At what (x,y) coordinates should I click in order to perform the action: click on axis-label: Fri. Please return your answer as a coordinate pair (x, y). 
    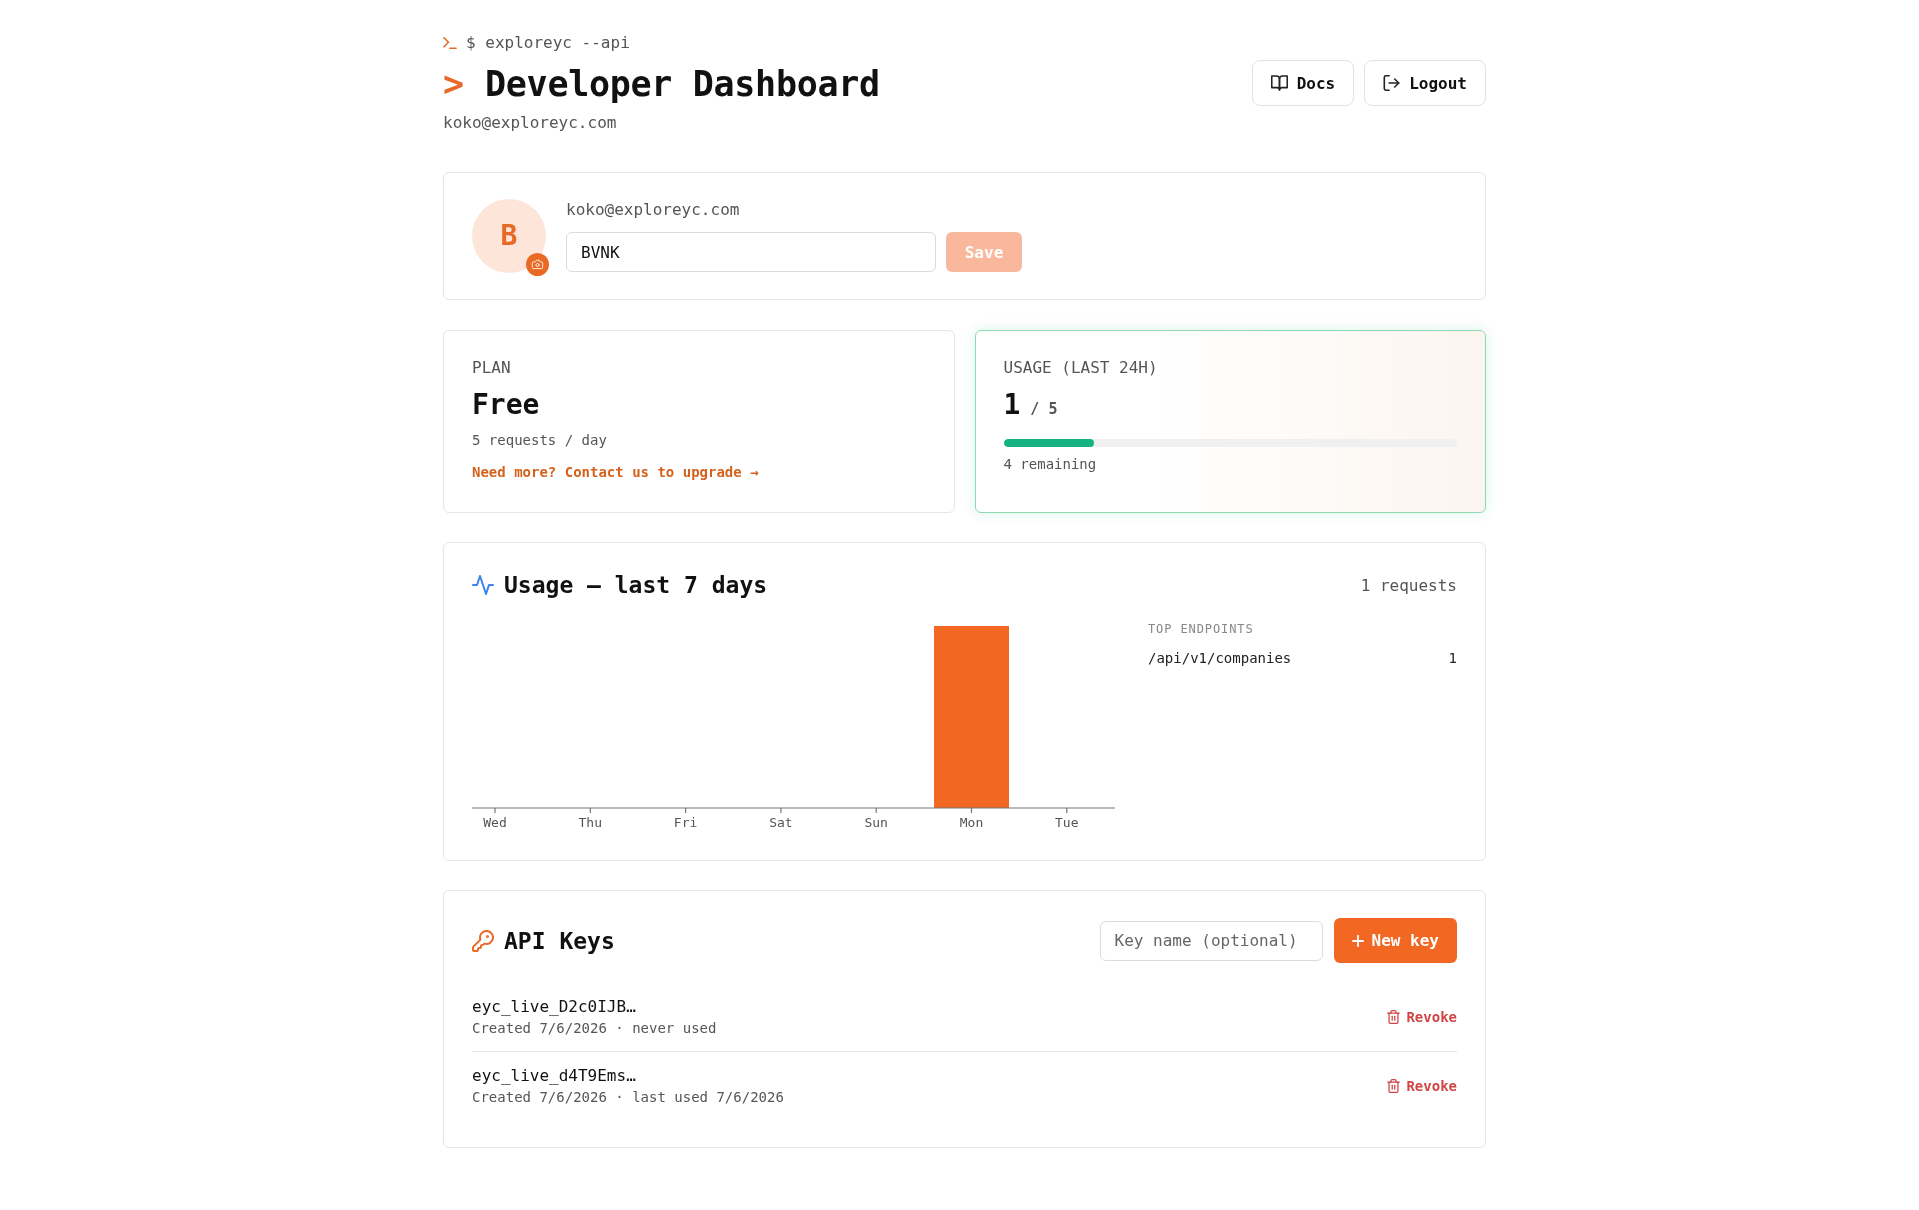
    Looking at the image, I should click on (685, 821).